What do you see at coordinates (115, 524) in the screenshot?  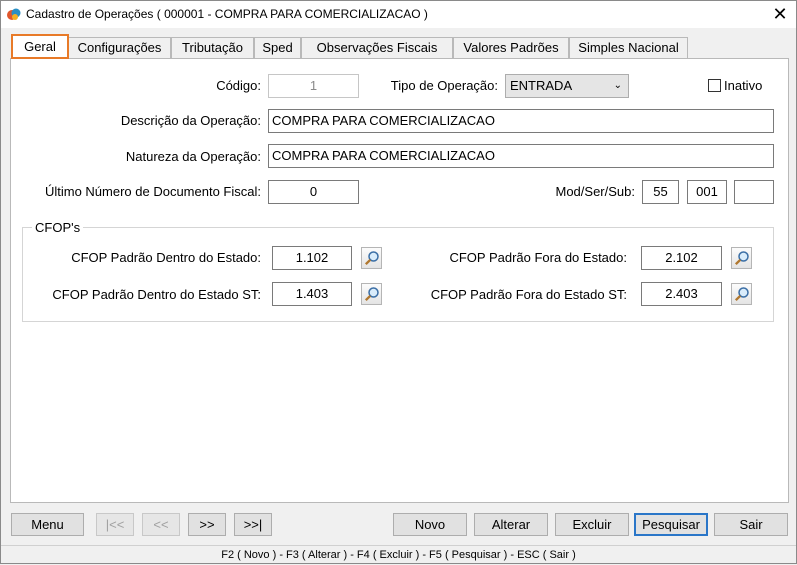 I see `first-record-button: |<<` at bounding box center [115, 524].